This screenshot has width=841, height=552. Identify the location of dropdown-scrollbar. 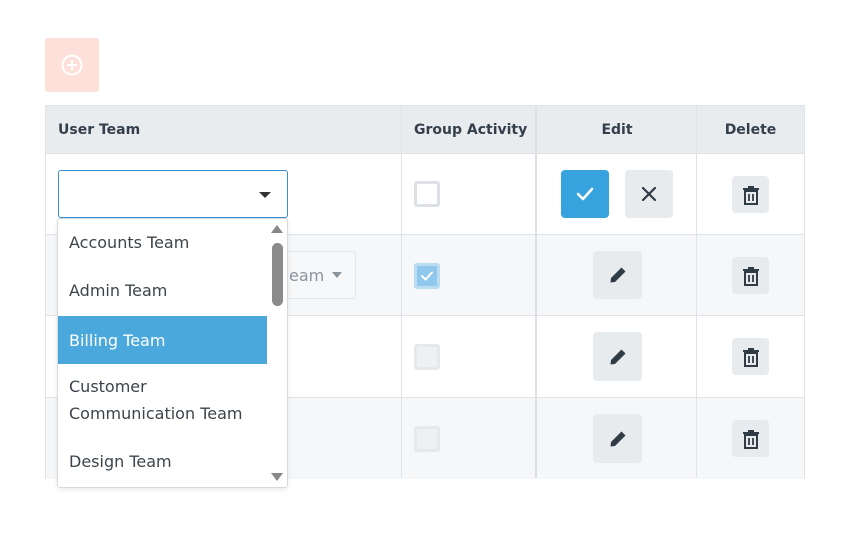
(277, 353).